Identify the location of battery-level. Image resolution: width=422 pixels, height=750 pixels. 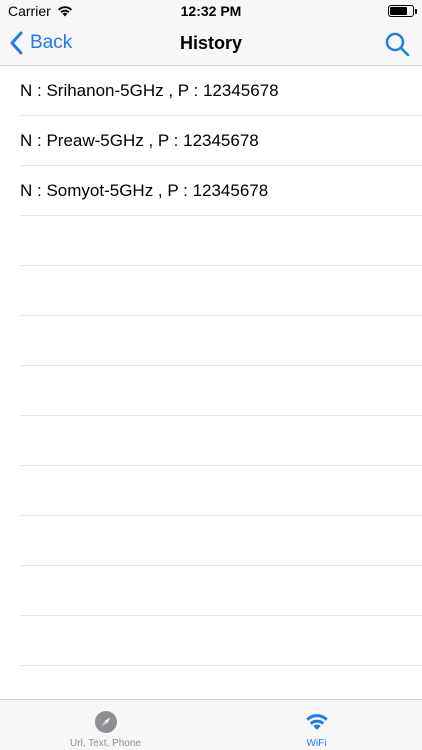
(398, 11).